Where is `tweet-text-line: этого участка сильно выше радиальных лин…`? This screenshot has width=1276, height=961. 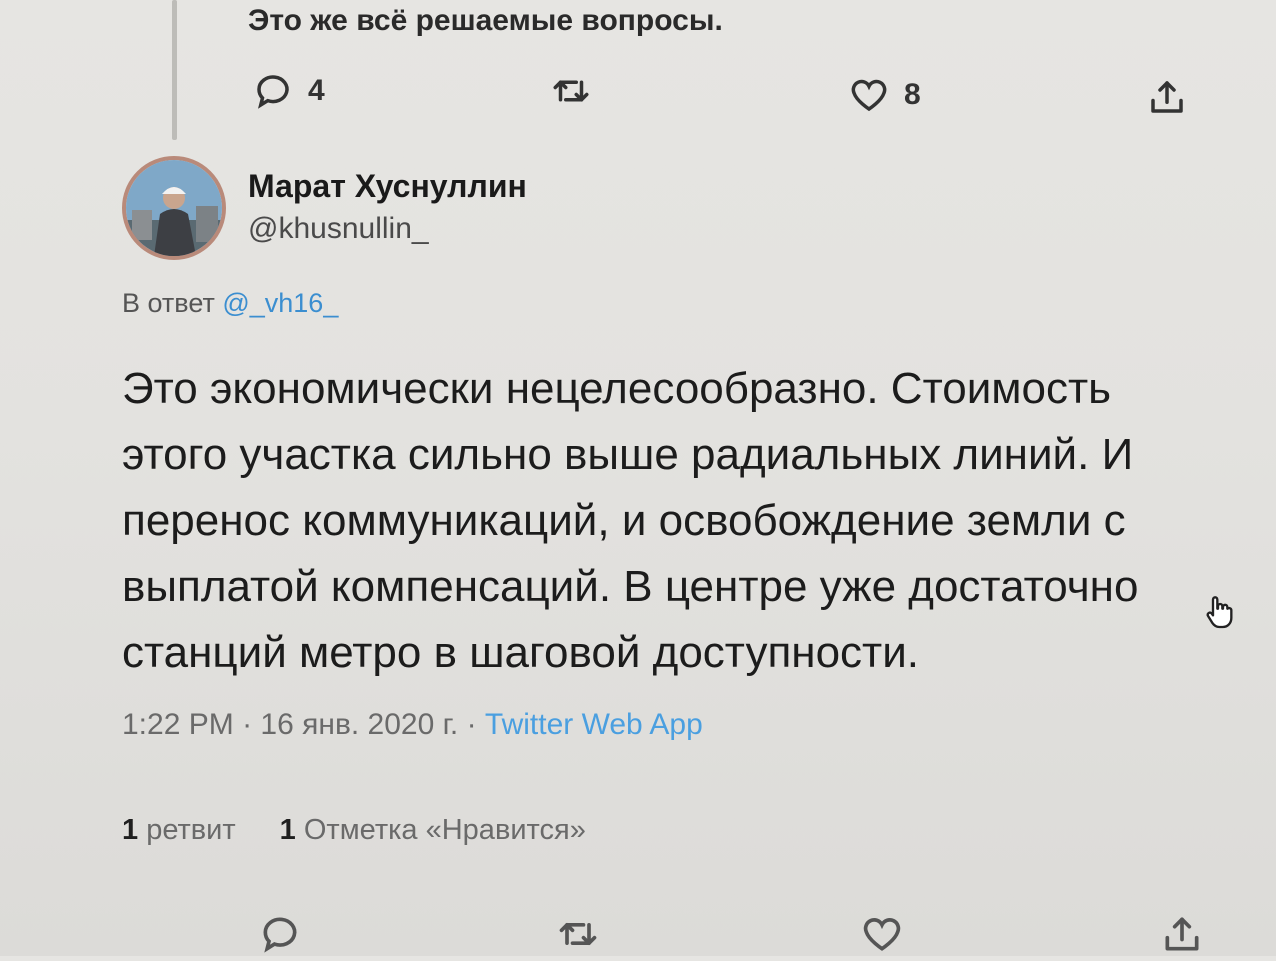
tweet-text-line: этого участка сильно выше радиальных лин… is located at coordinates (628, 454).